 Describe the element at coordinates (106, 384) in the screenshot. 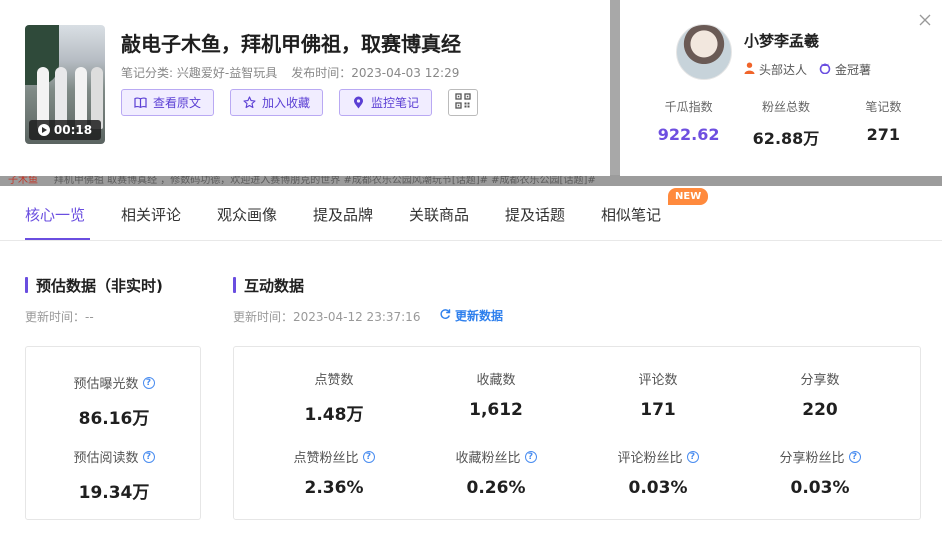

I see `estimated-exposure-label: 预估曝光数` at that location.